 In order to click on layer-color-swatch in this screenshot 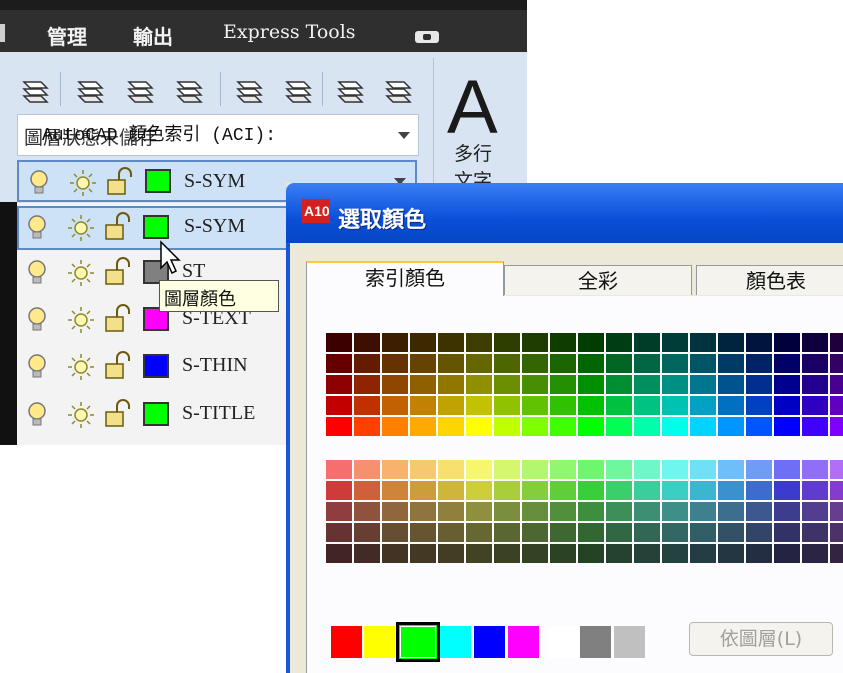, I will do `click(156, 414)`.